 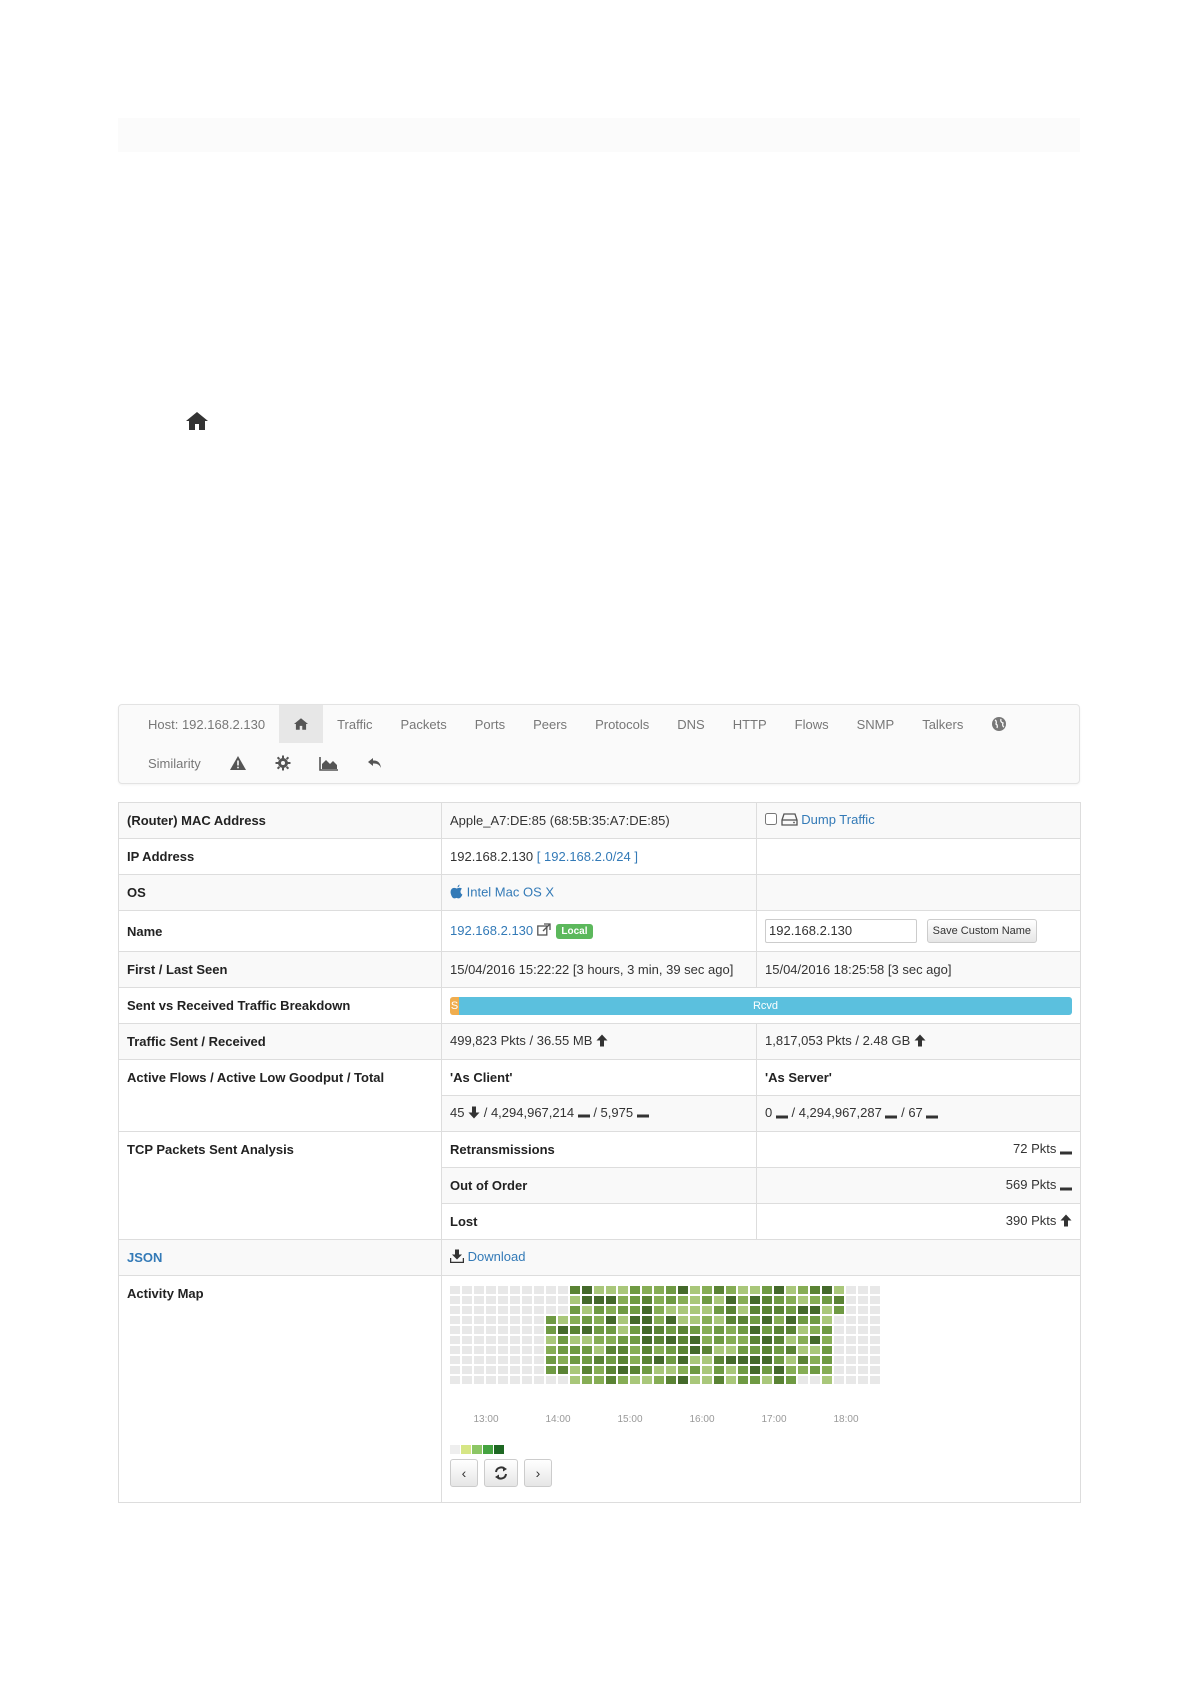 I want to click on os-link: Intel Mac OS X, so click(x=510, y=891).